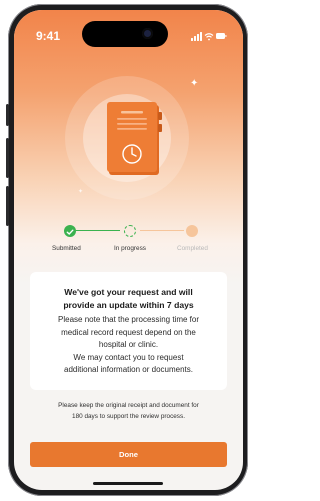 The image size is (320, 501). I want to click on card-body-line: We may contact you to request, so click(128, 357).